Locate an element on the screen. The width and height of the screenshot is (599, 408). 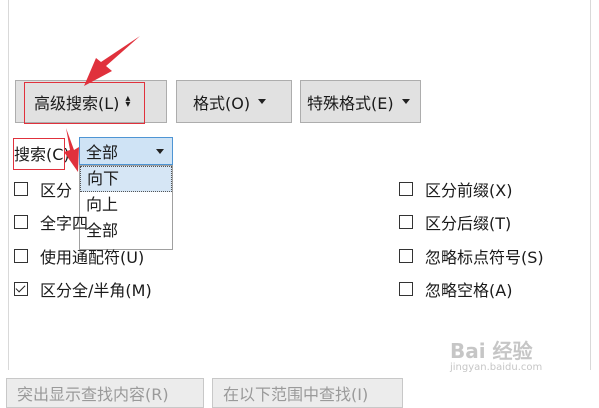
wildcards-option: 使用通配符(U) is located at coordinates (79, 256).